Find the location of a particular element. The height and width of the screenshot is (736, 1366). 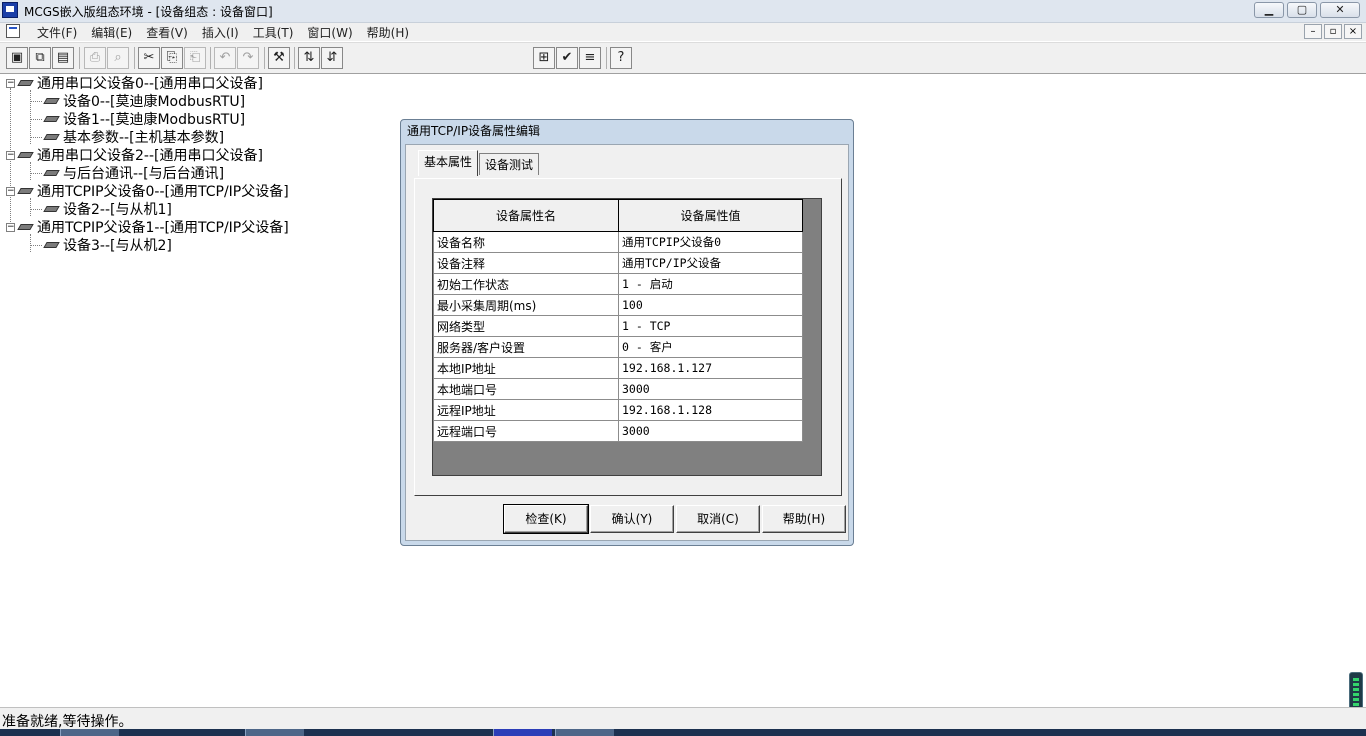

menu-window: 窗口(W) is located at coordinates (329, 32).